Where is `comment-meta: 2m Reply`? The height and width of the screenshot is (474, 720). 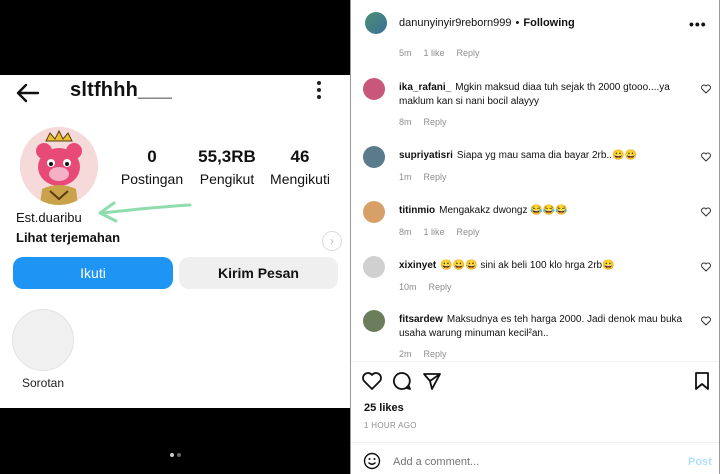 comment-meta: 2m Reply is located at coordinates (429, 354).